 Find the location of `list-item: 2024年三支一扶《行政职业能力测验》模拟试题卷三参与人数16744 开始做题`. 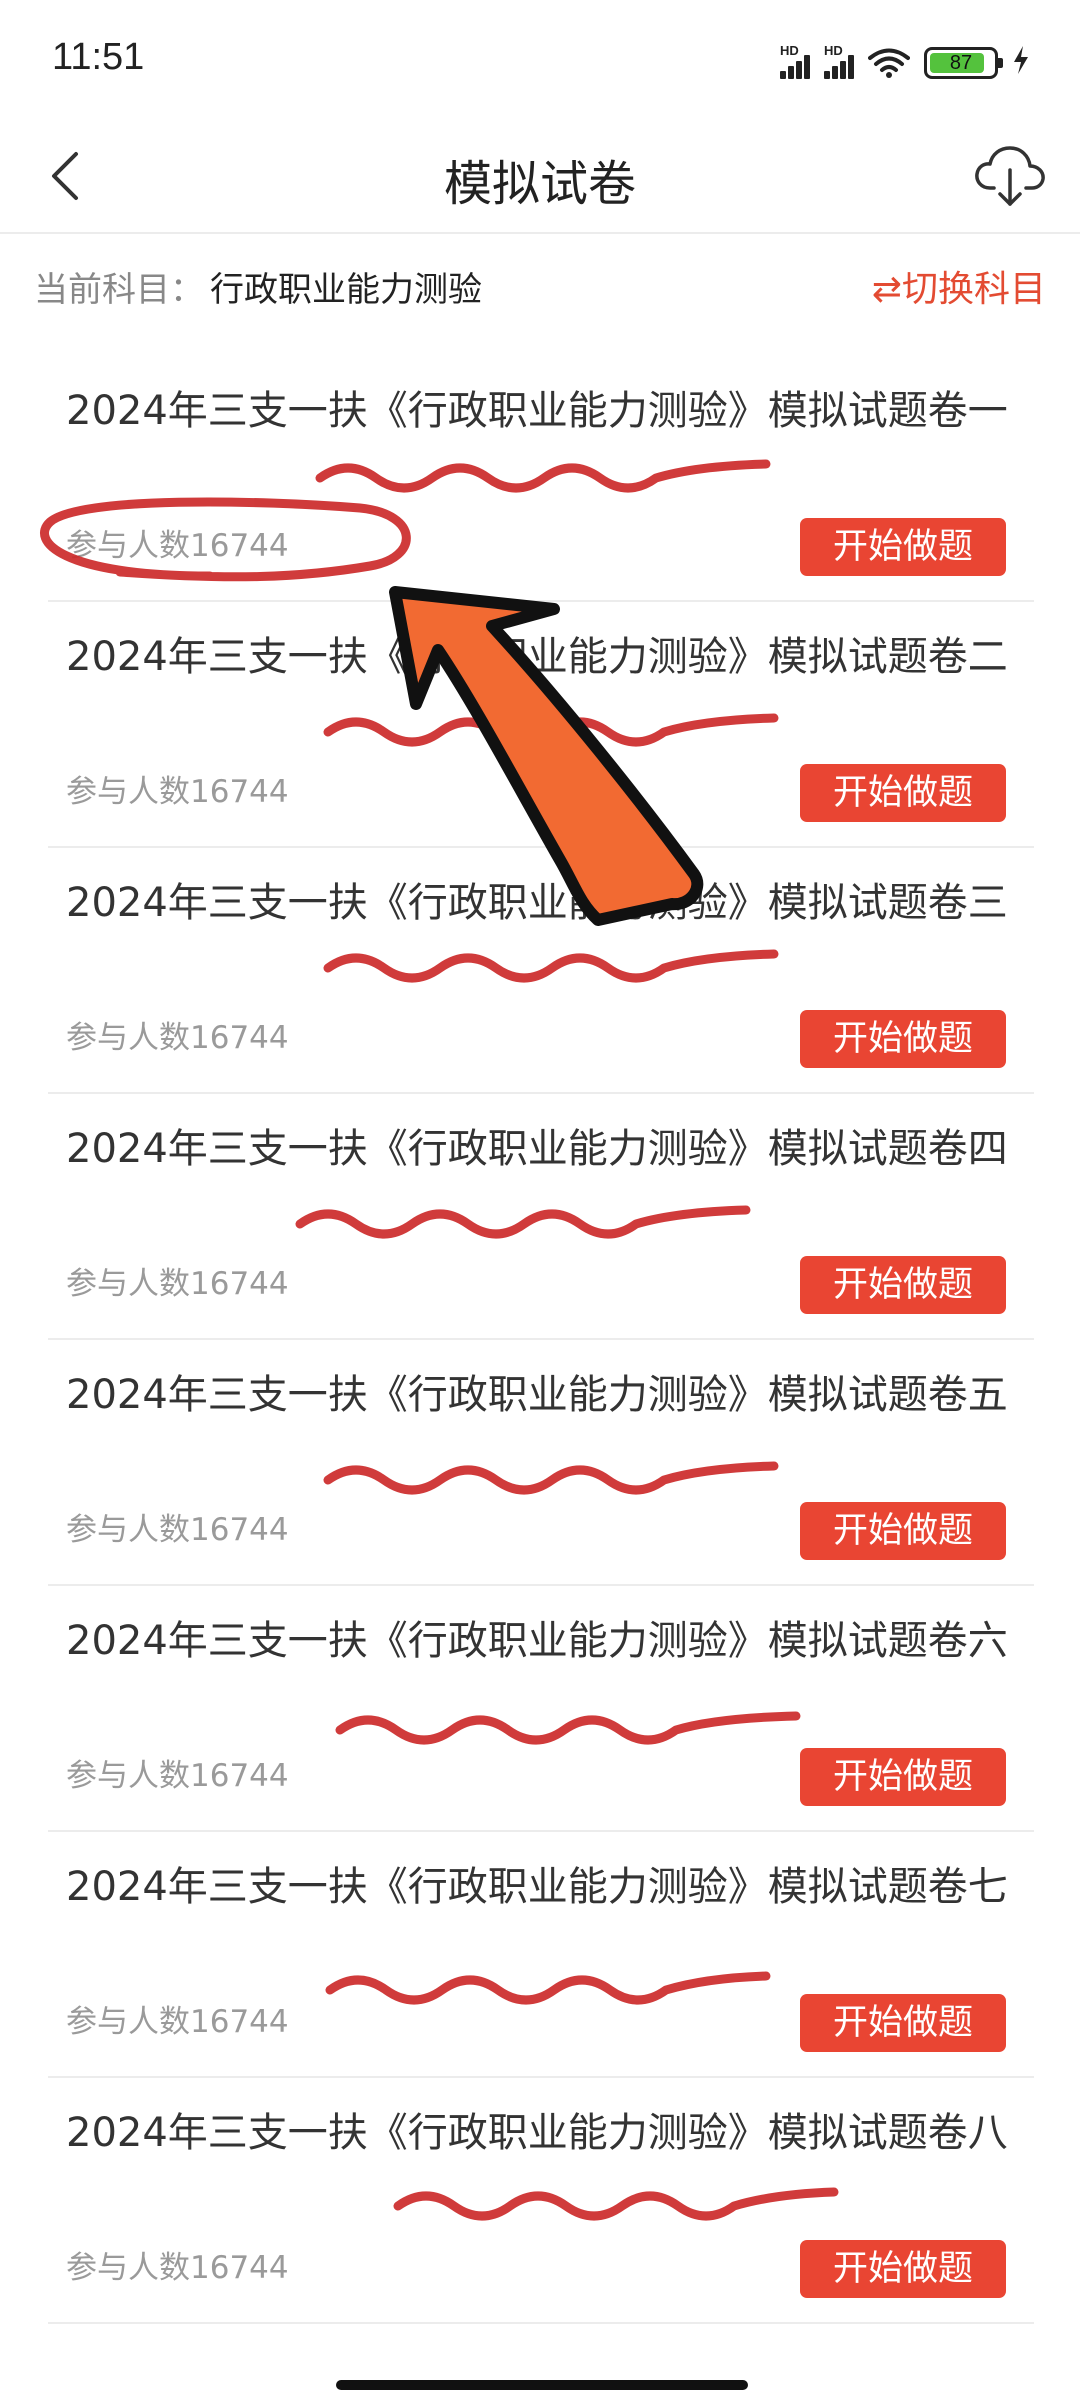

list-item: 2024年三支一扶《行政职业能力测验》模拟试题卷三参与人数16744 开始做题 is located at coordinates (541, 971).